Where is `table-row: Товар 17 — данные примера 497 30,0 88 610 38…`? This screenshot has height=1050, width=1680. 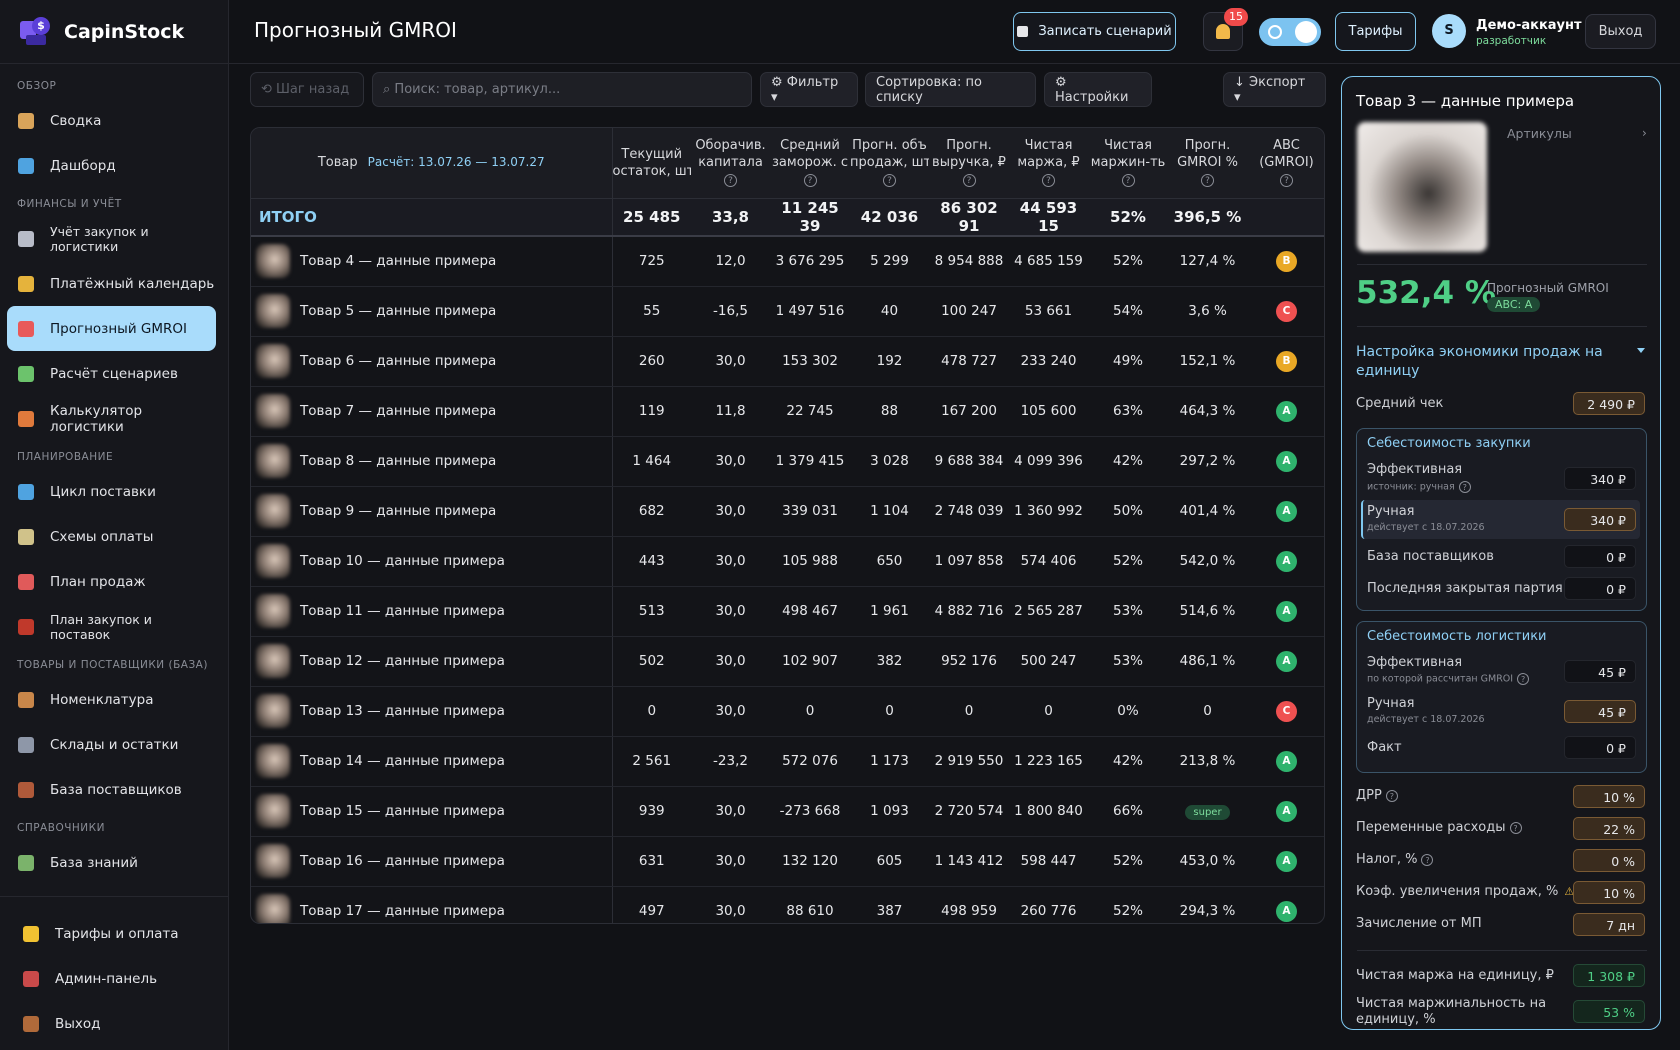 table-row: Товар 17 — данные примера 497 30,0 88 610 38… is located at coordinates (787, 904).